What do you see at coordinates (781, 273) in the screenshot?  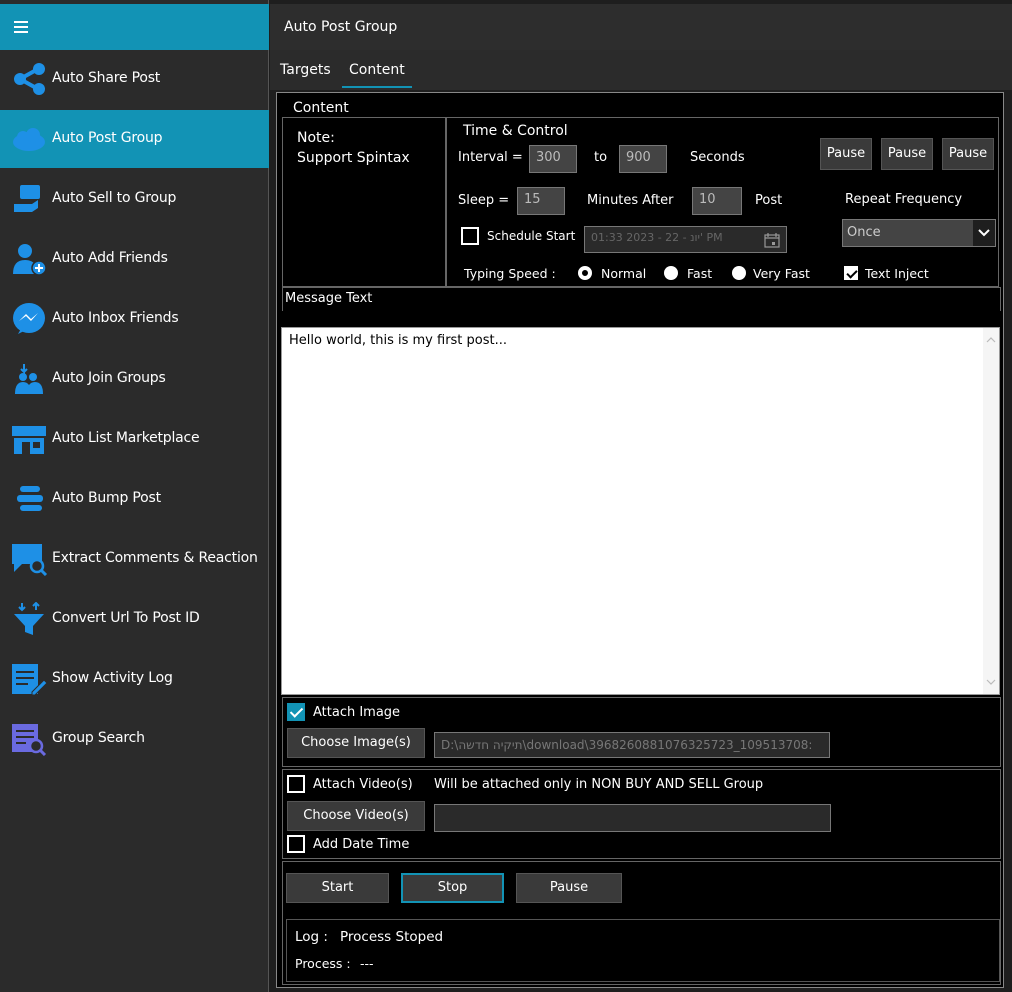 I see `speed-very-fast-label: Very Fast` at bounding box center [781, 273].